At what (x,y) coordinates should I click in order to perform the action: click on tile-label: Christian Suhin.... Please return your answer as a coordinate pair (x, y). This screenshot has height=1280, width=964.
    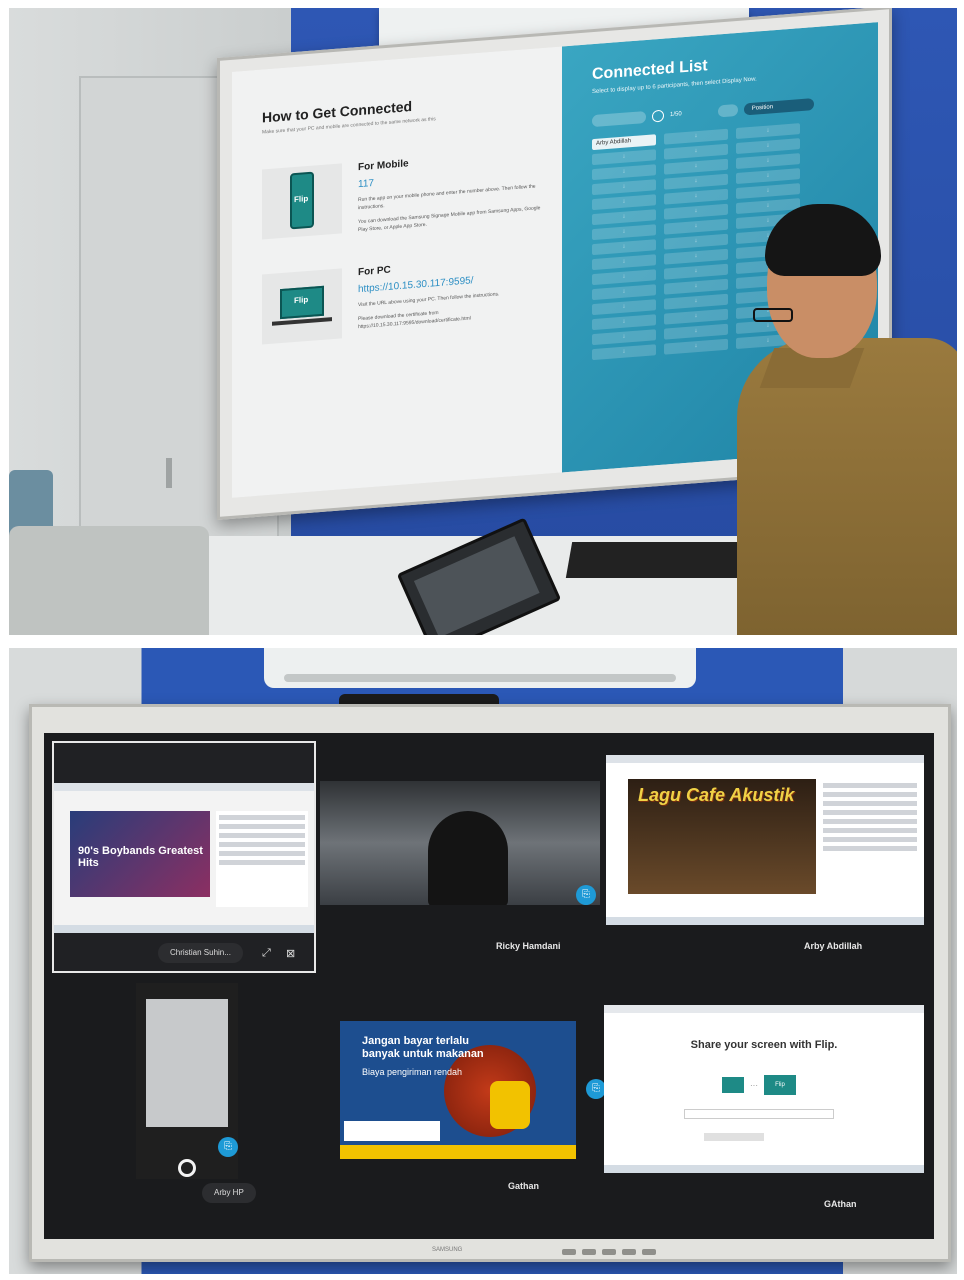
    Looking at the image, I should click on (200, 953).